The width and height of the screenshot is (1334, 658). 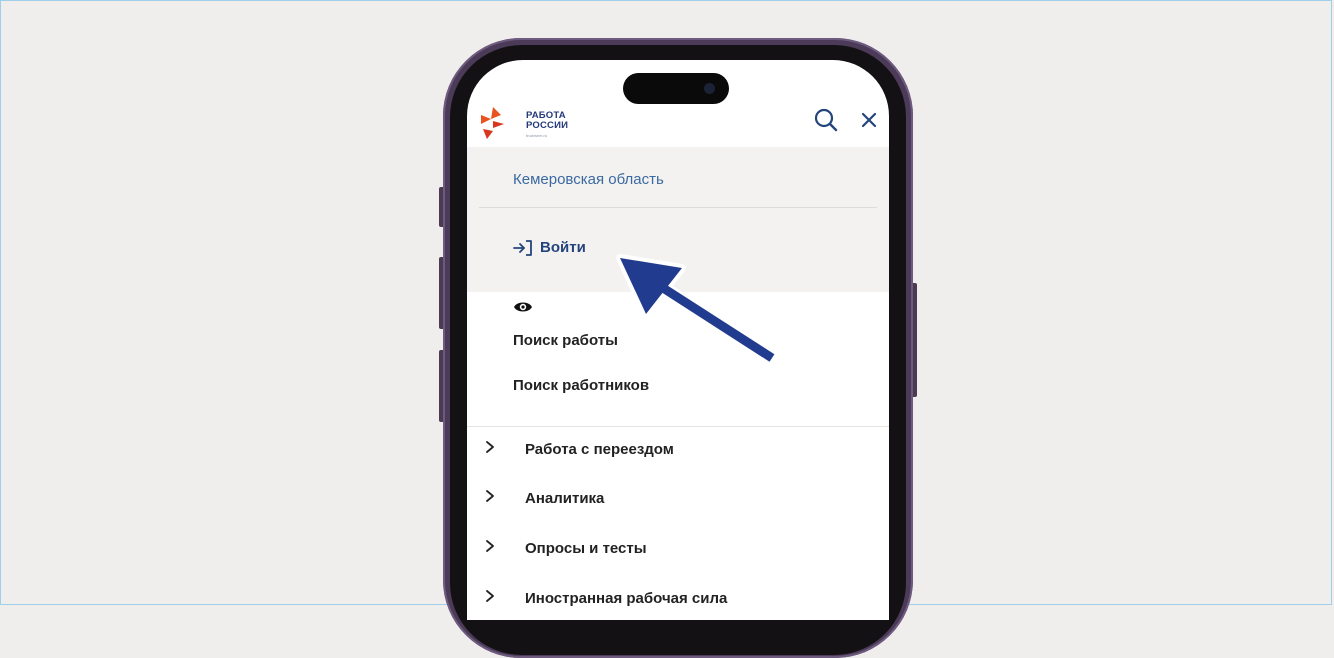 I want to click on menu-item-label: Работа с переездом, so click(x=599, y=449).